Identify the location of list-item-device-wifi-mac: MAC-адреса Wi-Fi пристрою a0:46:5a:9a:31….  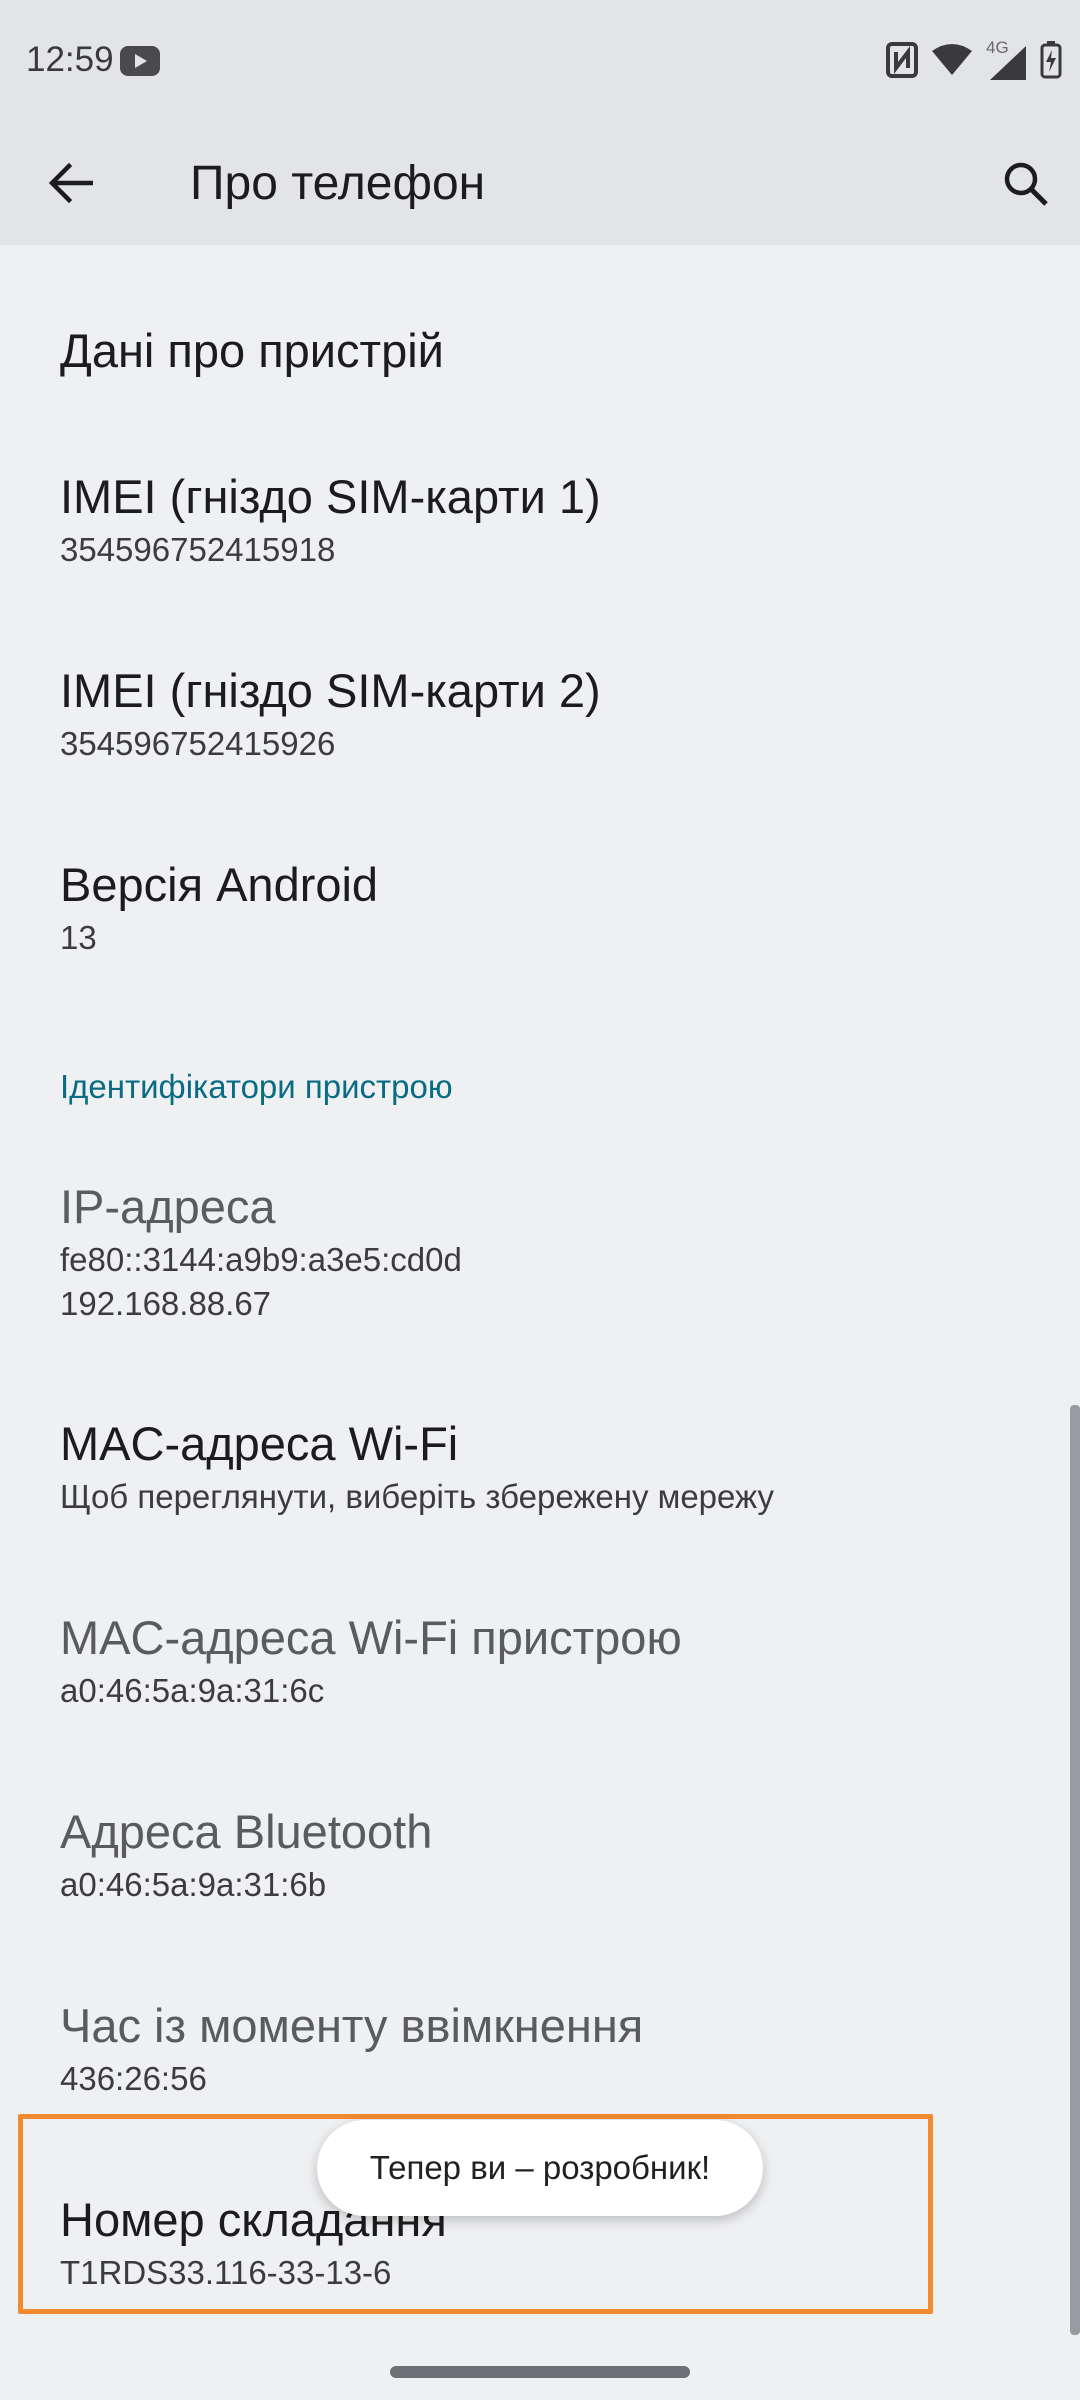
(371, 1661).